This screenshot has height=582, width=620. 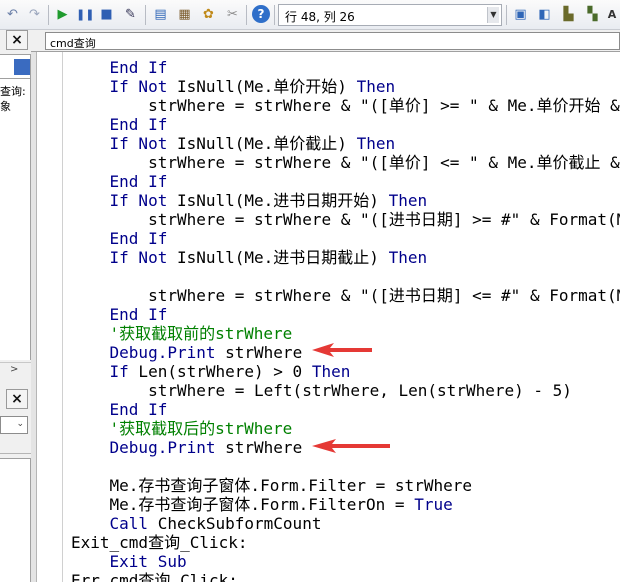 I want to click on object-combo-value: cmd查询, so click(x=73, y=43).